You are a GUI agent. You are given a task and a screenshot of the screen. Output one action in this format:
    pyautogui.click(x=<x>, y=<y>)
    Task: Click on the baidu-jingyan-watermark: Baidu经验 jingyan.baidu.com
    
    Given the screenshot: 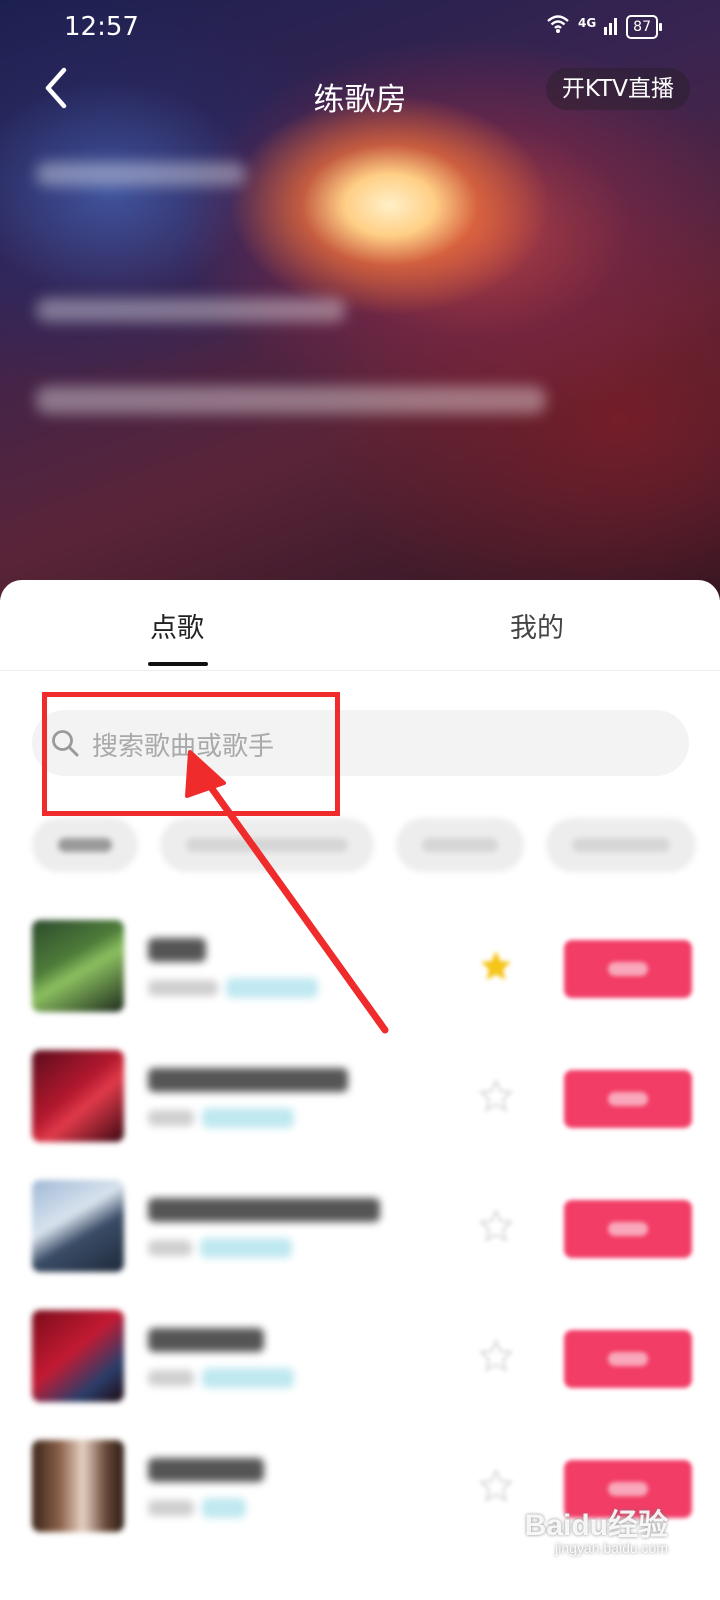 What is the action you would take?
    pyautogui.click(x=596, y=1528)
    